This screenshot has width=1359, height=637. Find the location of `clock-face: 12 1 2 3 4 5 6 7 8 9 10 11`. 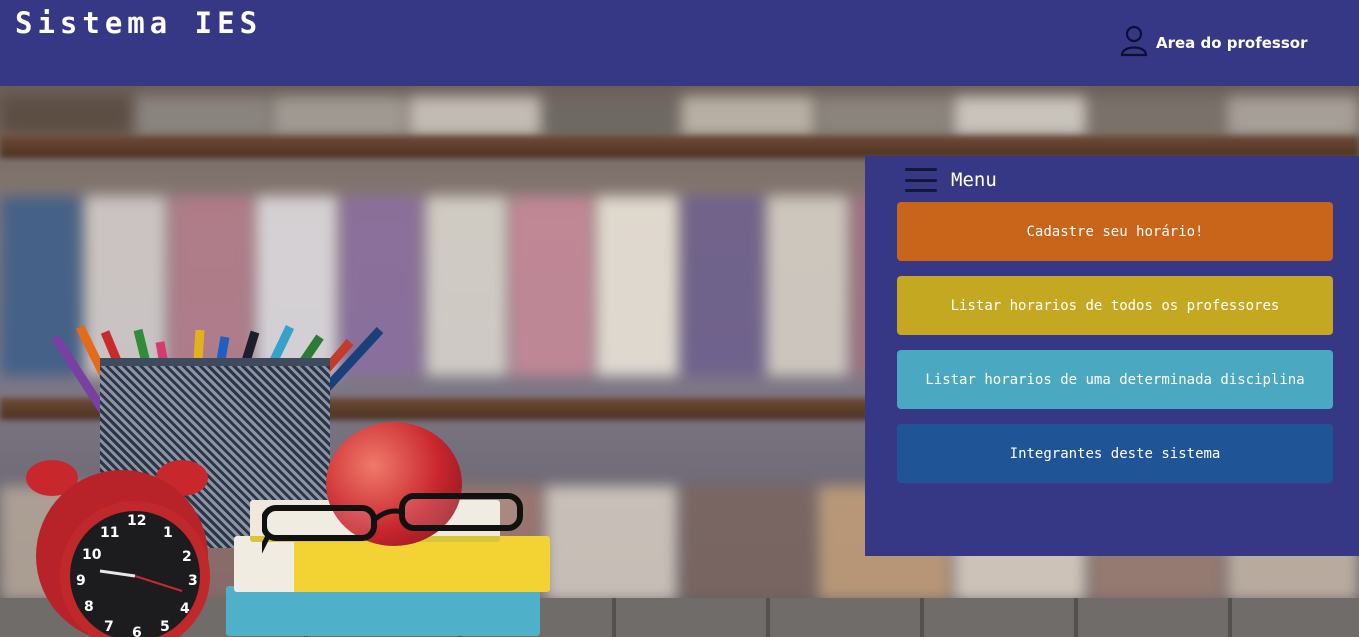

clock-face: 12 1 2 3 4 5 6 7 8 9 10 11 is located at coordinates (135, 569).